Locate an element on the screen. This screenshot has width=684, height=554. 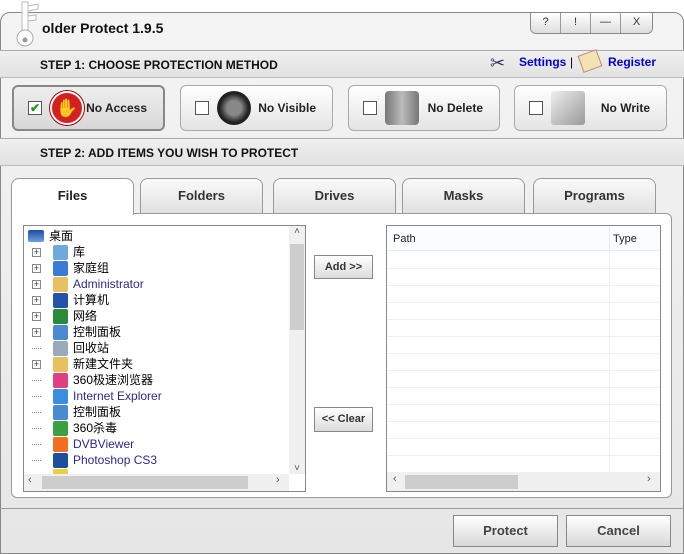
protect-button: Protect is located at coordinates (505, 531).